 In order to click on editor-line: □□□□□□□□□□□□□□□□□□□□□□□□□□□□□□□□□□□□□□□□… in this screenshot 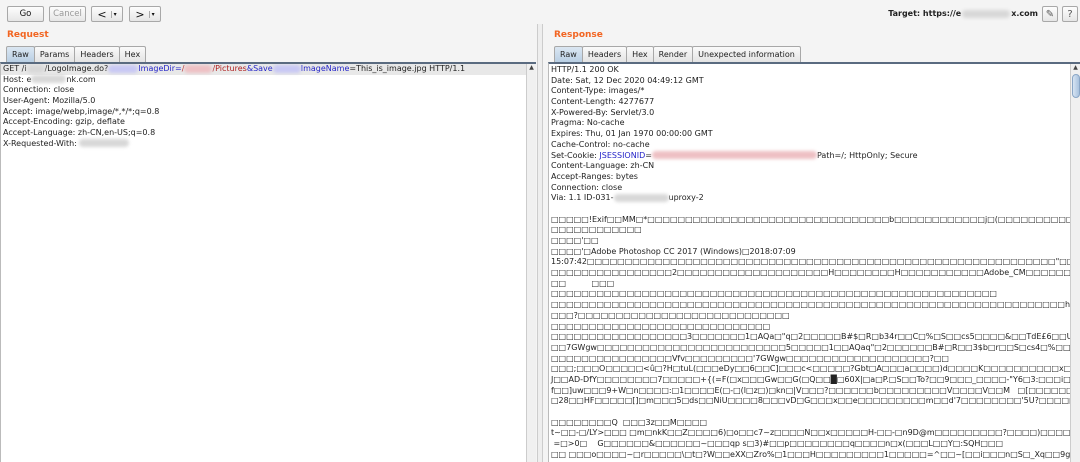, I will do `click(814, 294)`.